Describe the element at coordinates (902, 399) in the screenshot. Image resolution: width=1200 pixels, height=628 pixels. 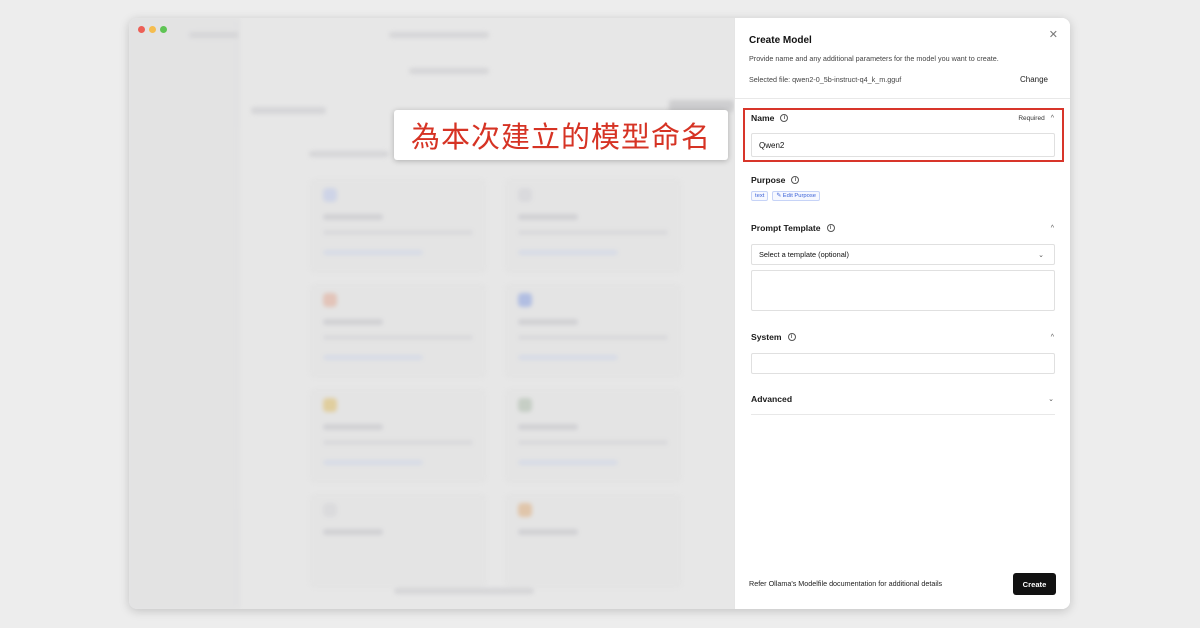
I see `advanced-section-header: Advanced ⌄` at that location.